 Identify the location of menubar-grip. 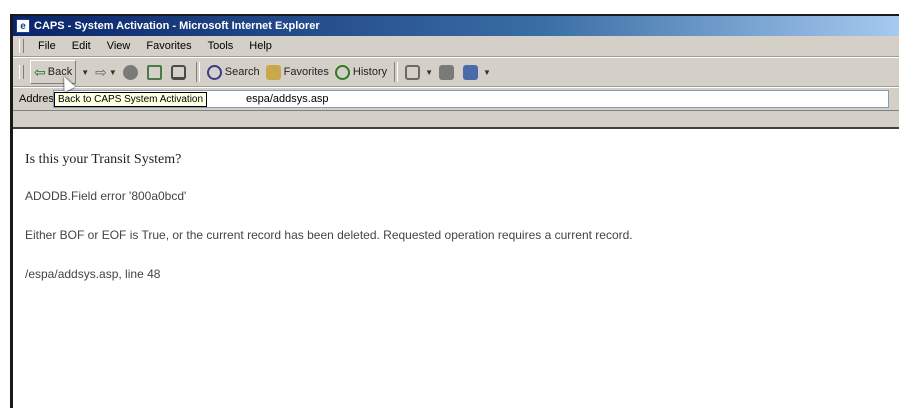
(21, 46).